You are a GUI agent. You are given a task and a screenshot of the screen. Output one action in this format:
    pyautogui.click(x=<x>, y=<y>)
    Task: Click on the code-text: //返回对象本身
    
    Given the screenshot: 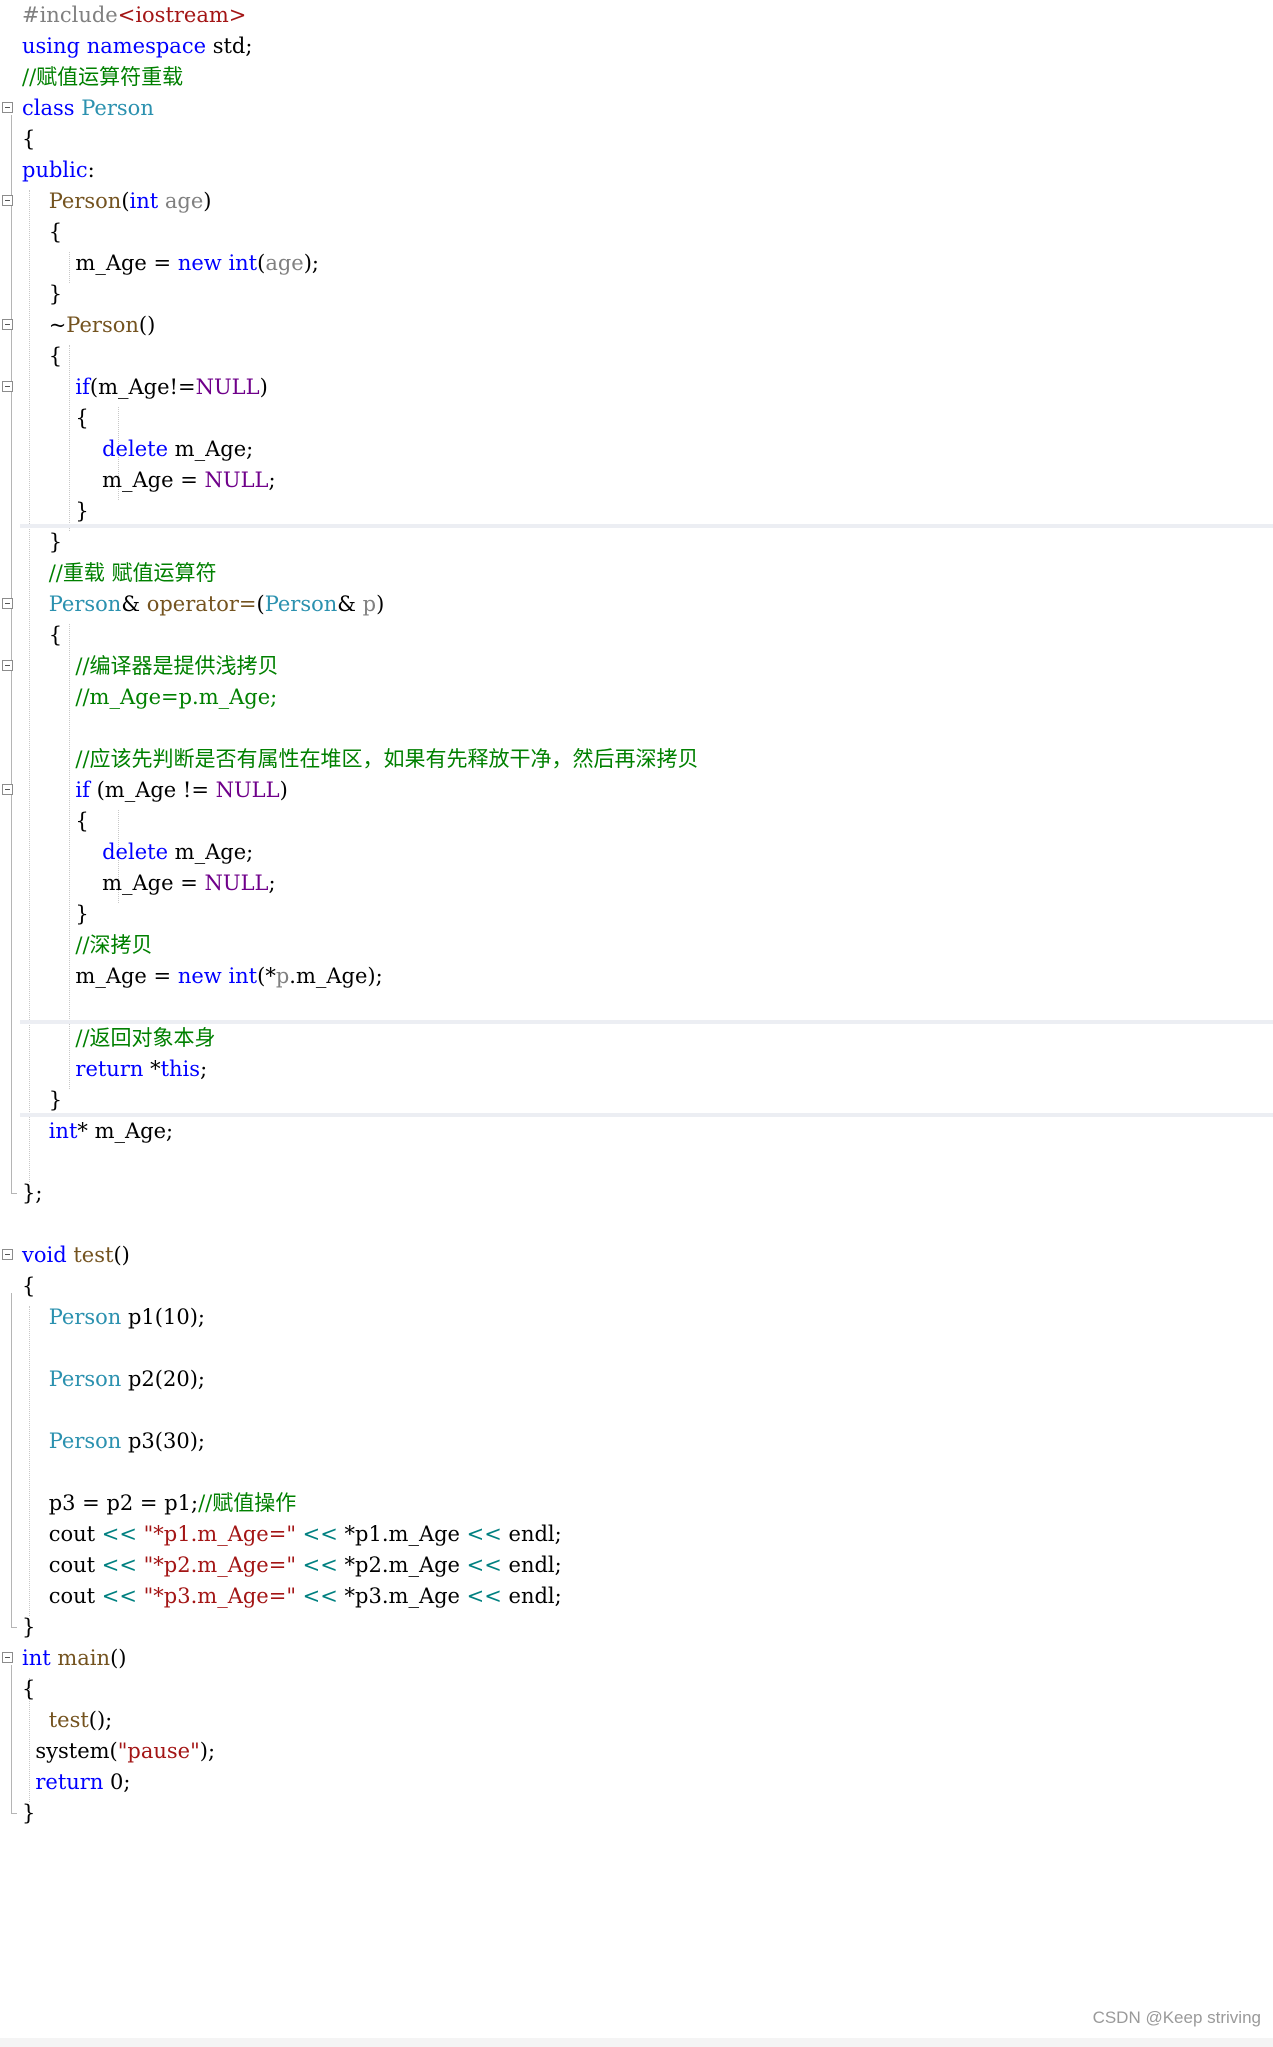 What is the action you would take?
    pyautogui.click(x=118, y=1038)
    